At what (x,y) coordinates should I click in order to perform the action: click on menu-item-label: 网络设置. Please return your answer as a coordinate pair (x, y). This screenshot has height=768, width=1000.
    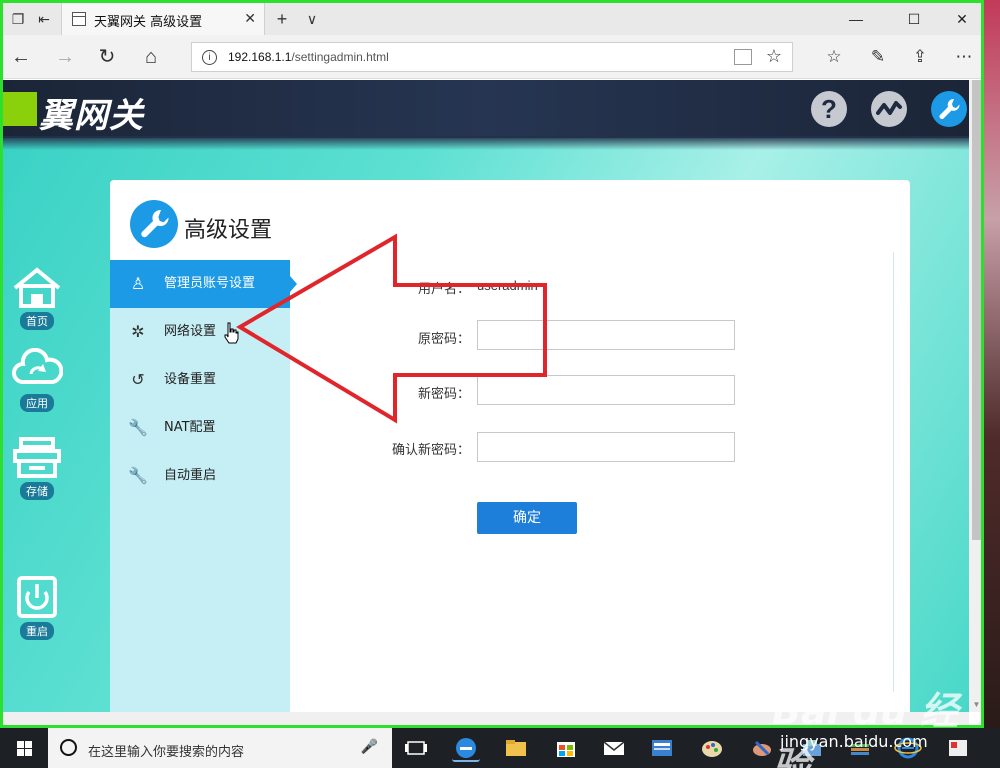
    Looking at the image, I should click on (190, 331).